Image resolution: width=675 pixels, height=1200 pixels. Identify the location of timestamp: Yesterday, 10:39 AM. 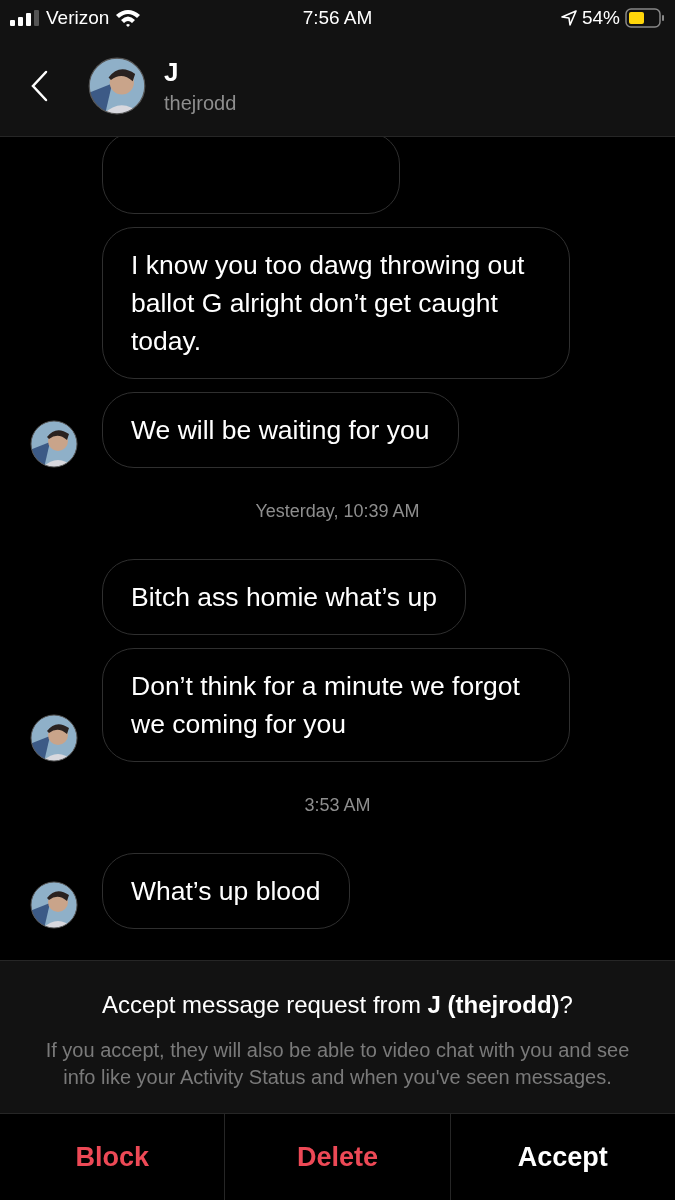
(337, 511).